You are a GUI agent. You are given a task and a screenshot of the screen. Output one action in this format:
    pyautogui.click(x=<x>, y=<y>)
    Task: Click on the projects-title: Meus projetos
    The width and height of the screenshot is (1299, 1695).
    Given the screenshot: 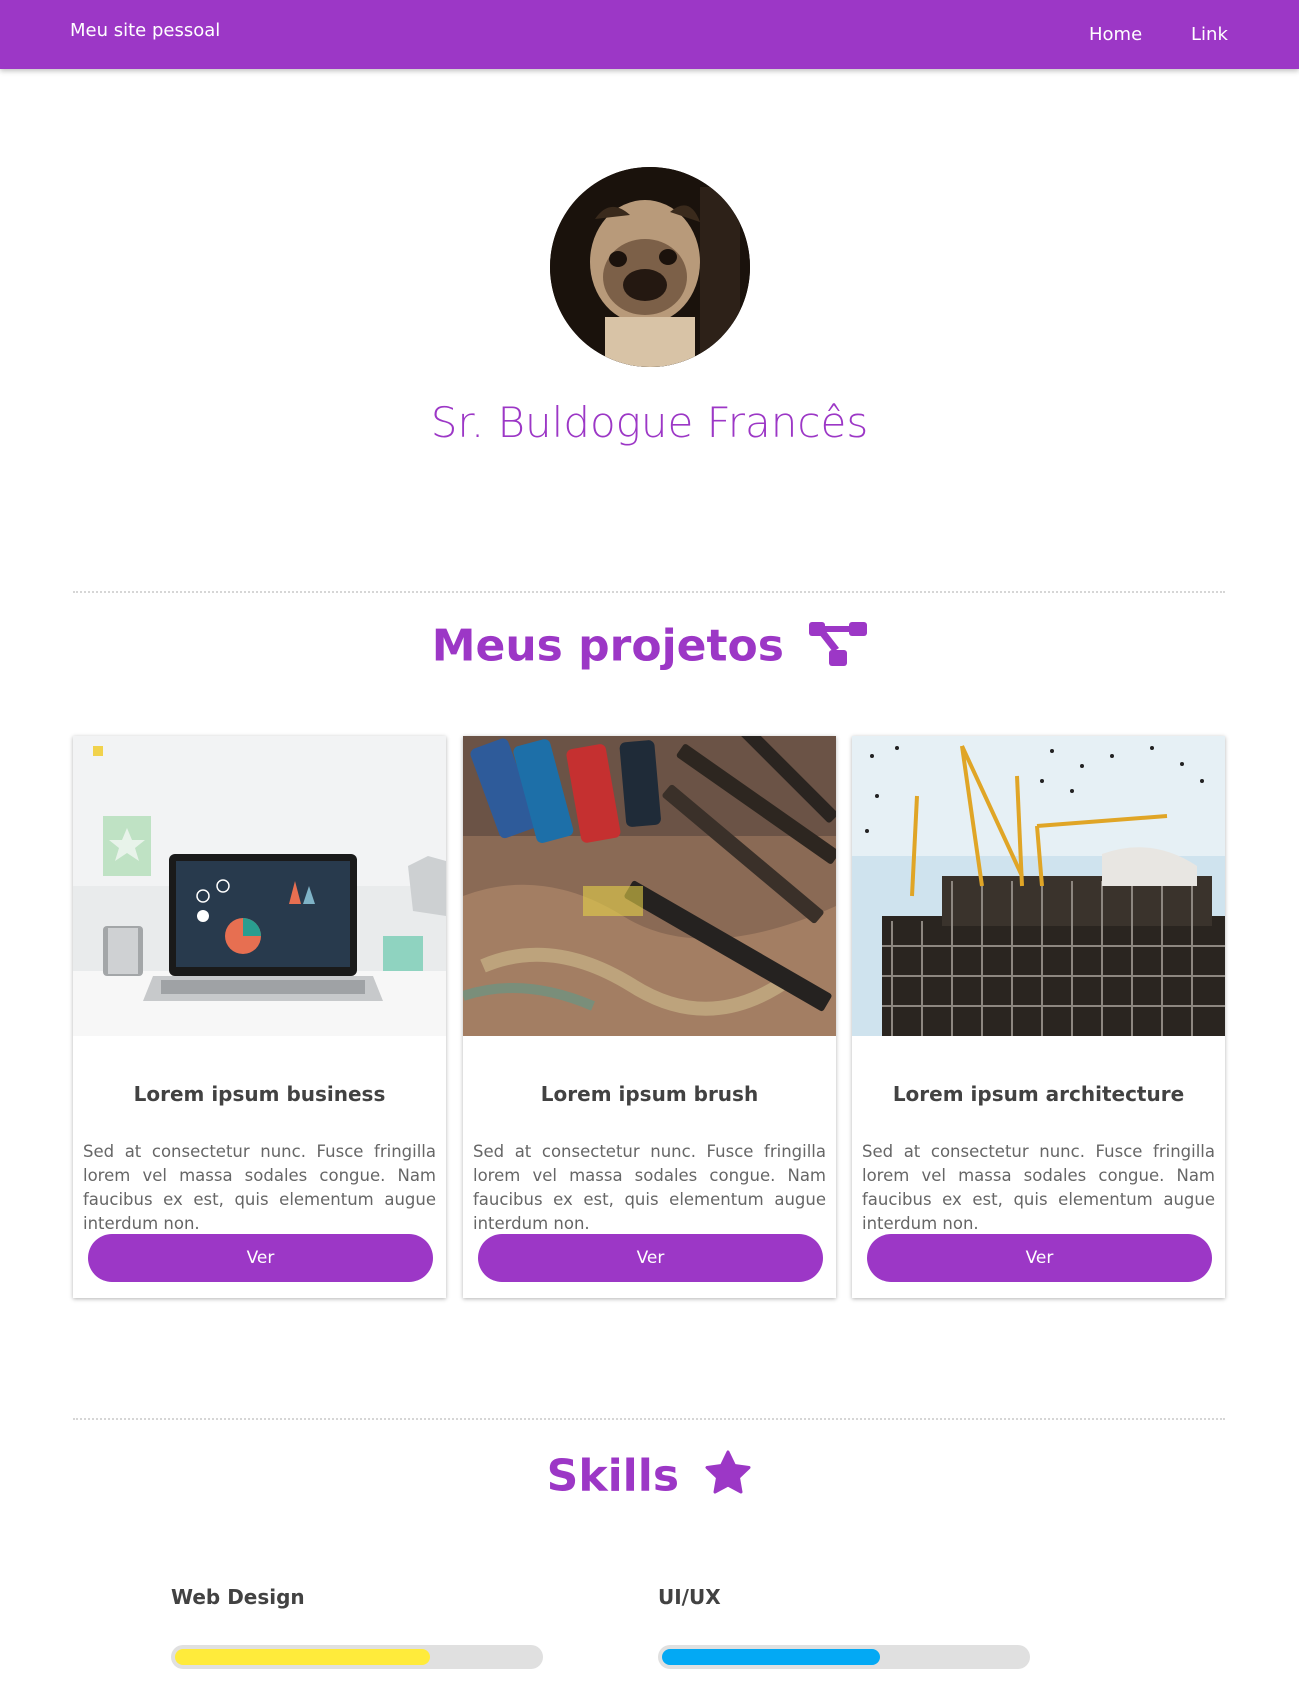 What is the action you would take?
    pyautogui.click(x=649, y=648)
    